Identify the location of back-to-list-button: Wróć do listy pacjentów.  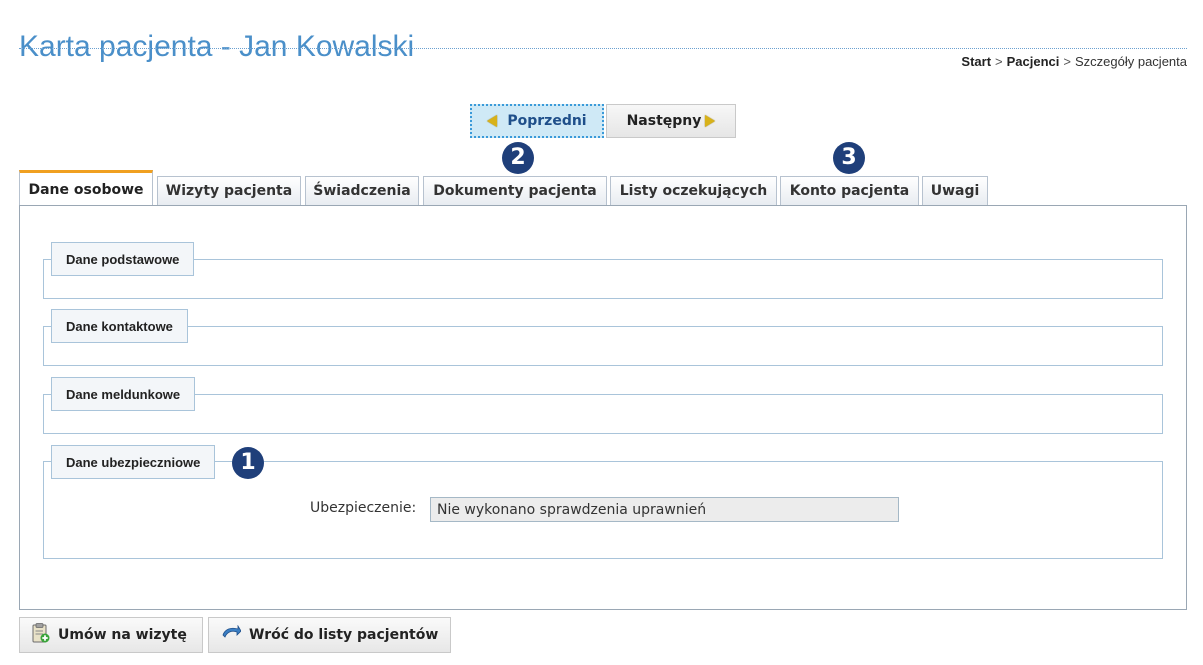
(329, 635).